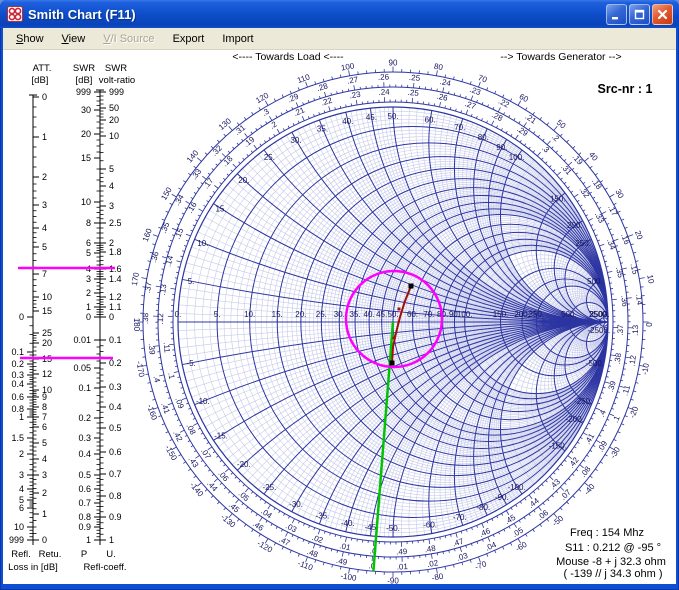 The width and height of the screenshot is (679, 590). I want to click on svg-text: 0.8, so click(115, 496).